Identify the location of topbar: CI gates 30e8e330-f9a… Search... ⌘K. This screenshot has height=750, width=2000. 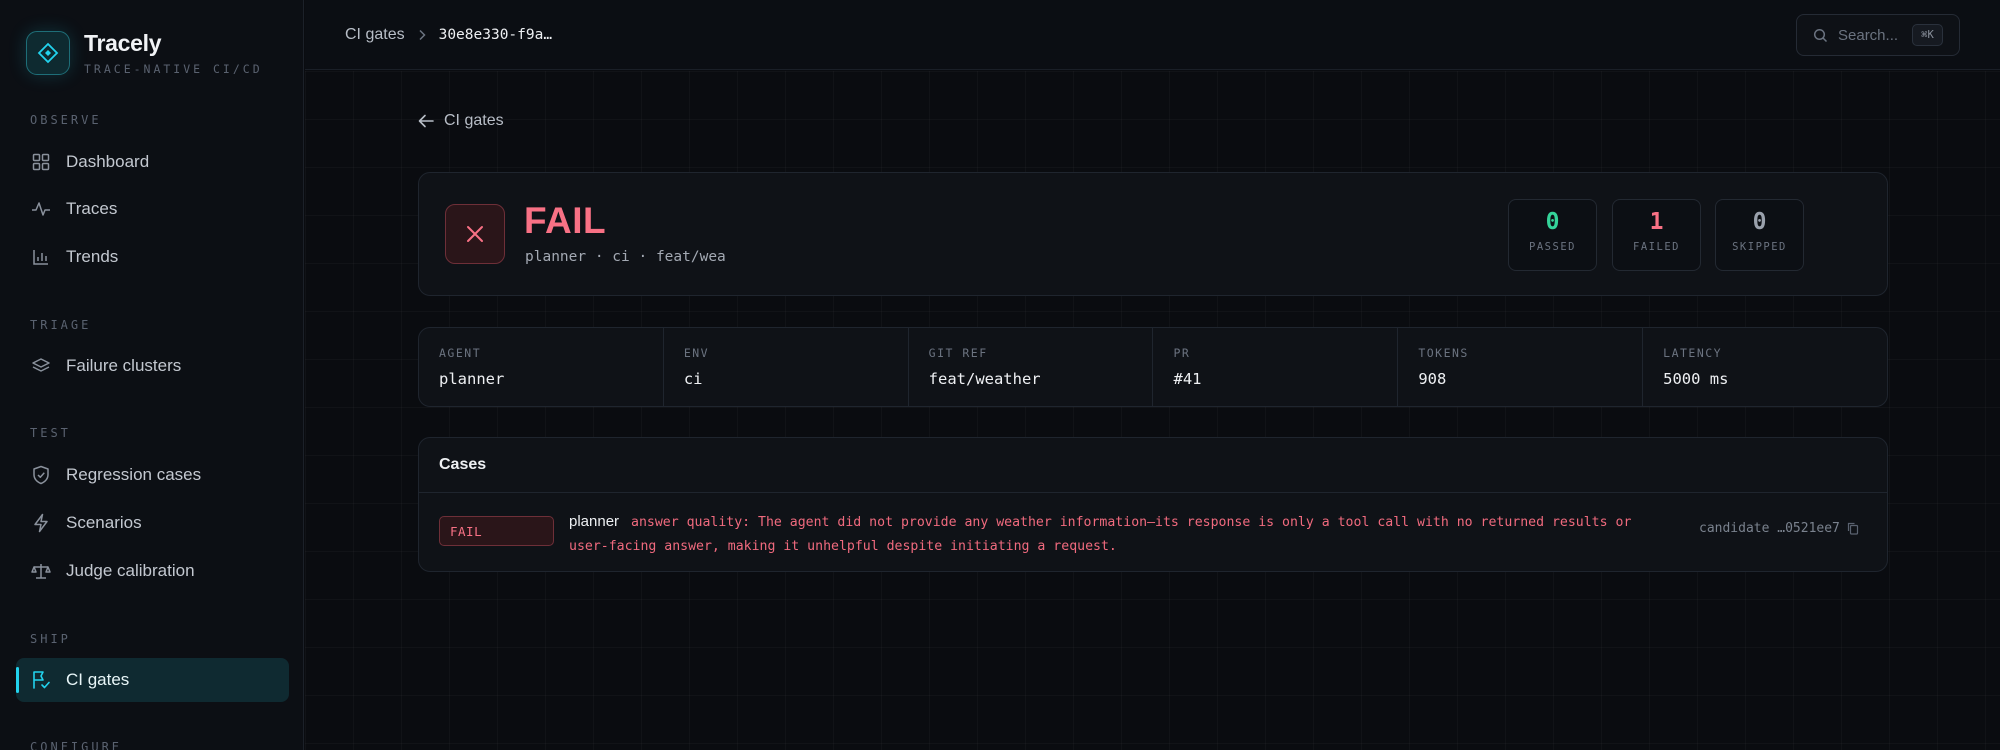
(1152, 35).